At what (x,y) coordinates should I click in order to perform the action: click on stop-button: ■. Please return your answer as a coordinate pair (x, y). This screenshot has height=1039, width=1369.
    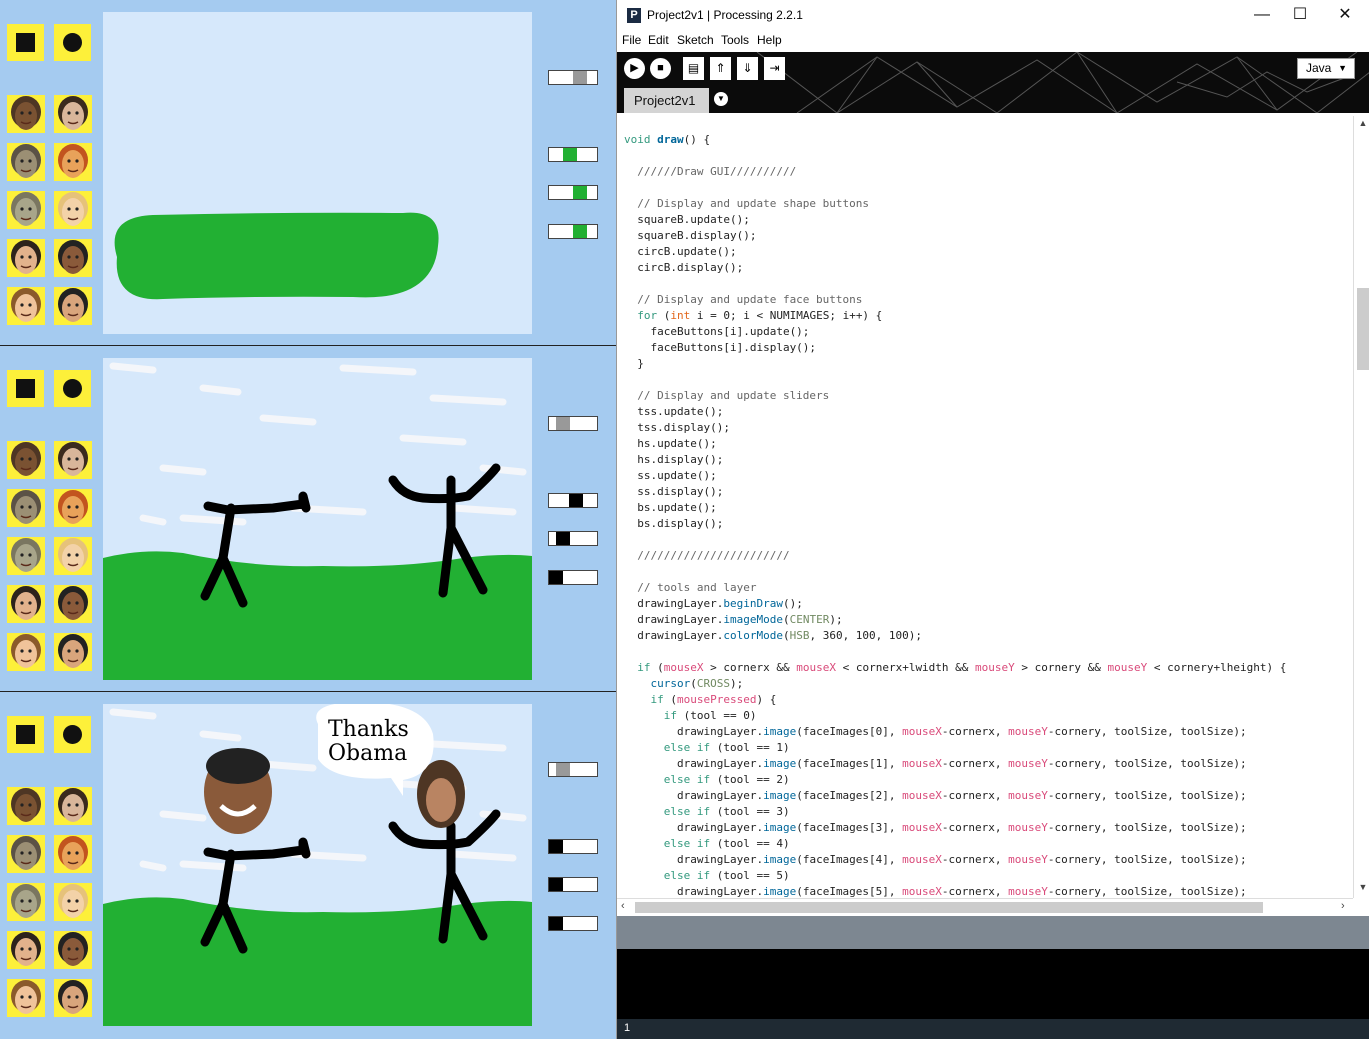
    Looking at the image, I should click on (660, 68).